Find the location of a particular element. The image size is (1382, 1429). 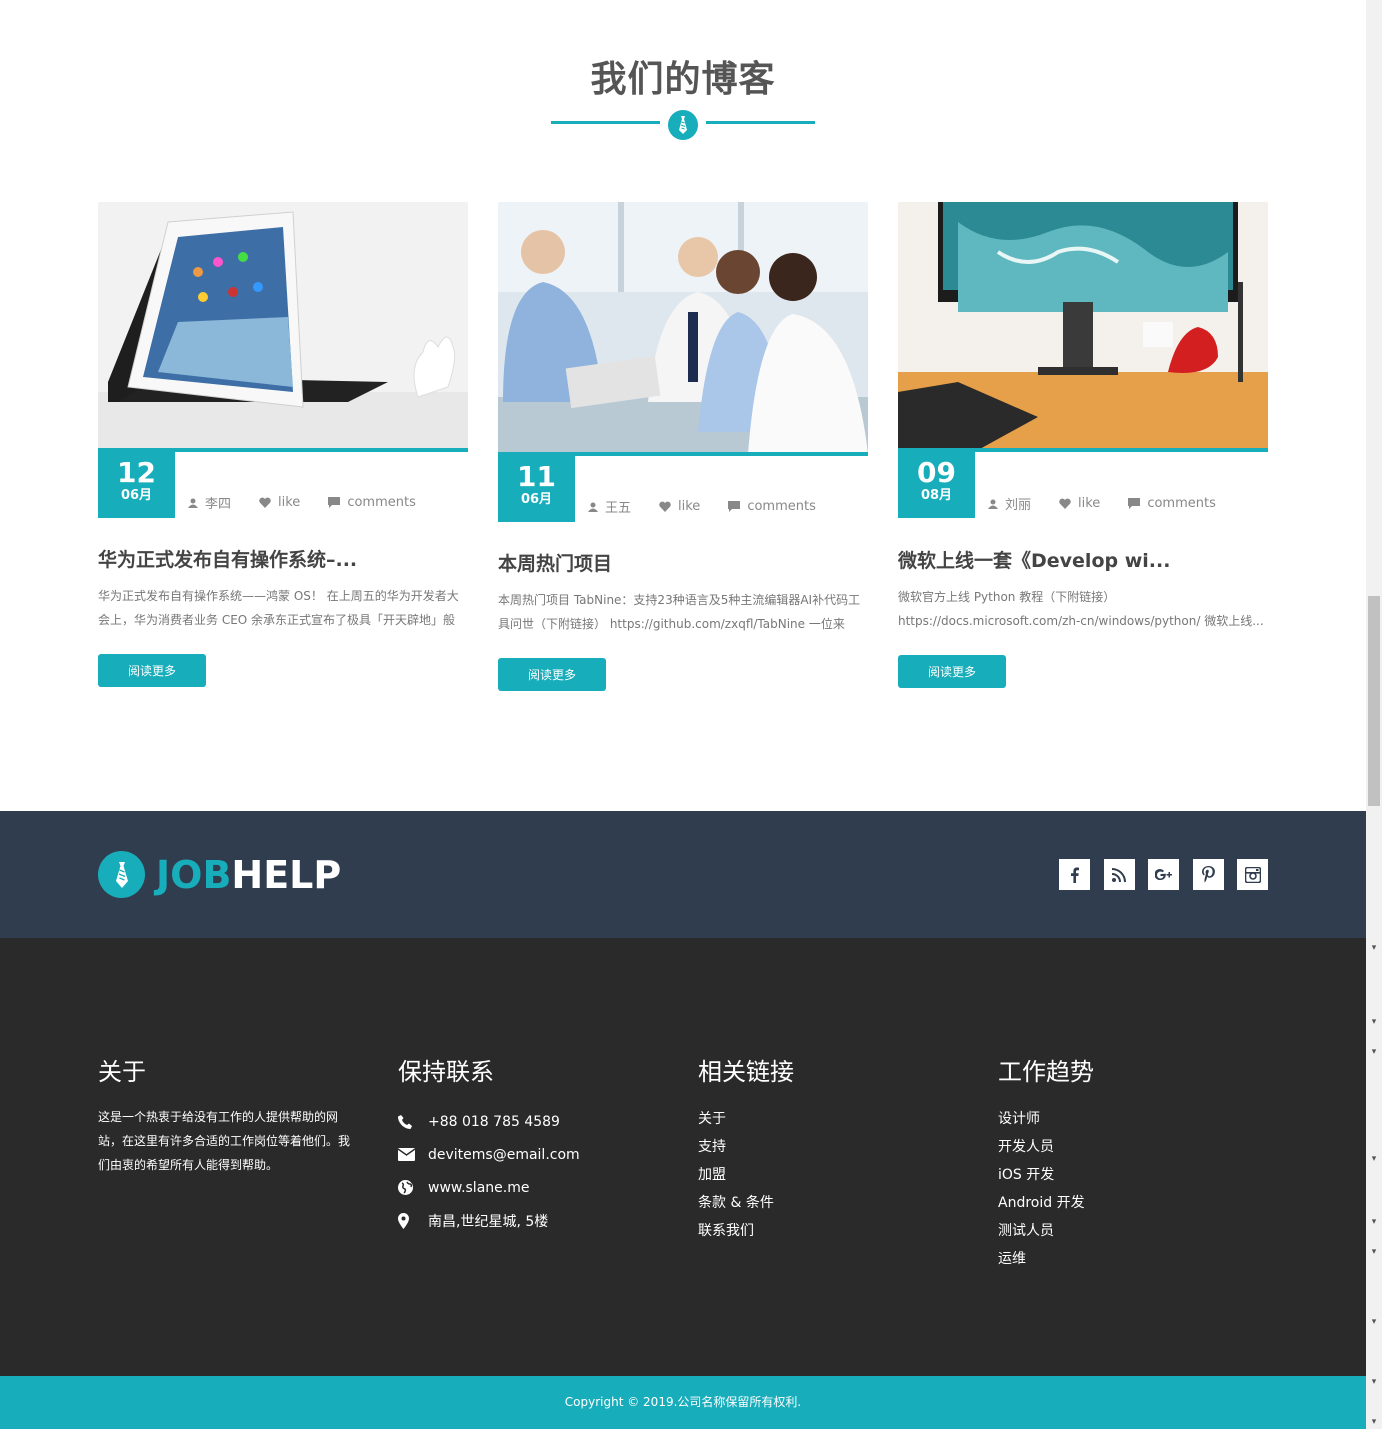

globe-icon is located at coordinates (413, 1187).